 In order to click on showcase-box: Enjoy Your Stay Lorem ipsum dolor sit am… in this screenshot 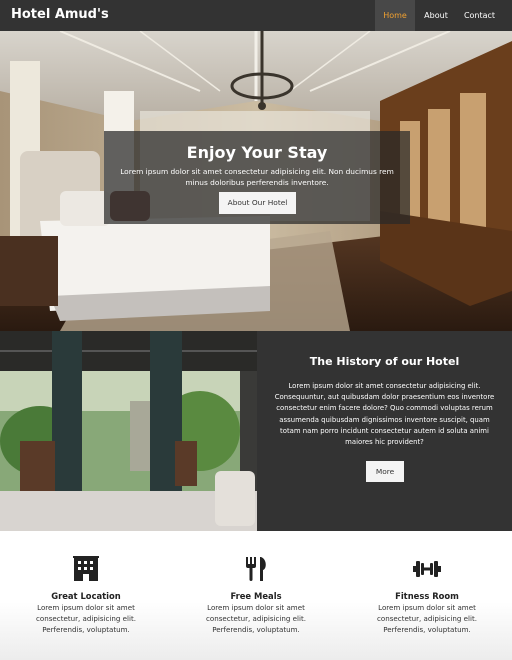, I will do `click(257, 177)`.